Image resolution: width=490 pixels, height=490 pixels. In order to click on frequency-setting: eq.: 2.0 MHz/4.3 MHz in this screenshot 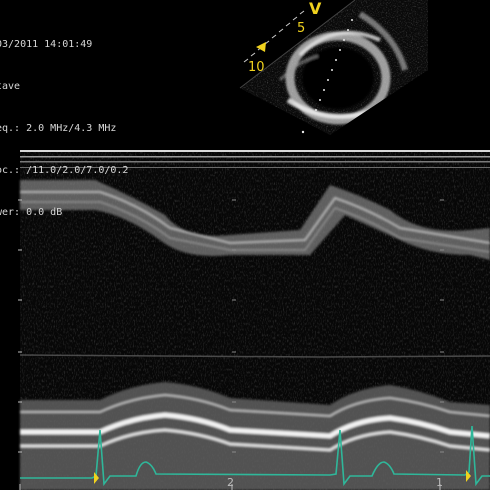, I will do `click(58, 128)`.